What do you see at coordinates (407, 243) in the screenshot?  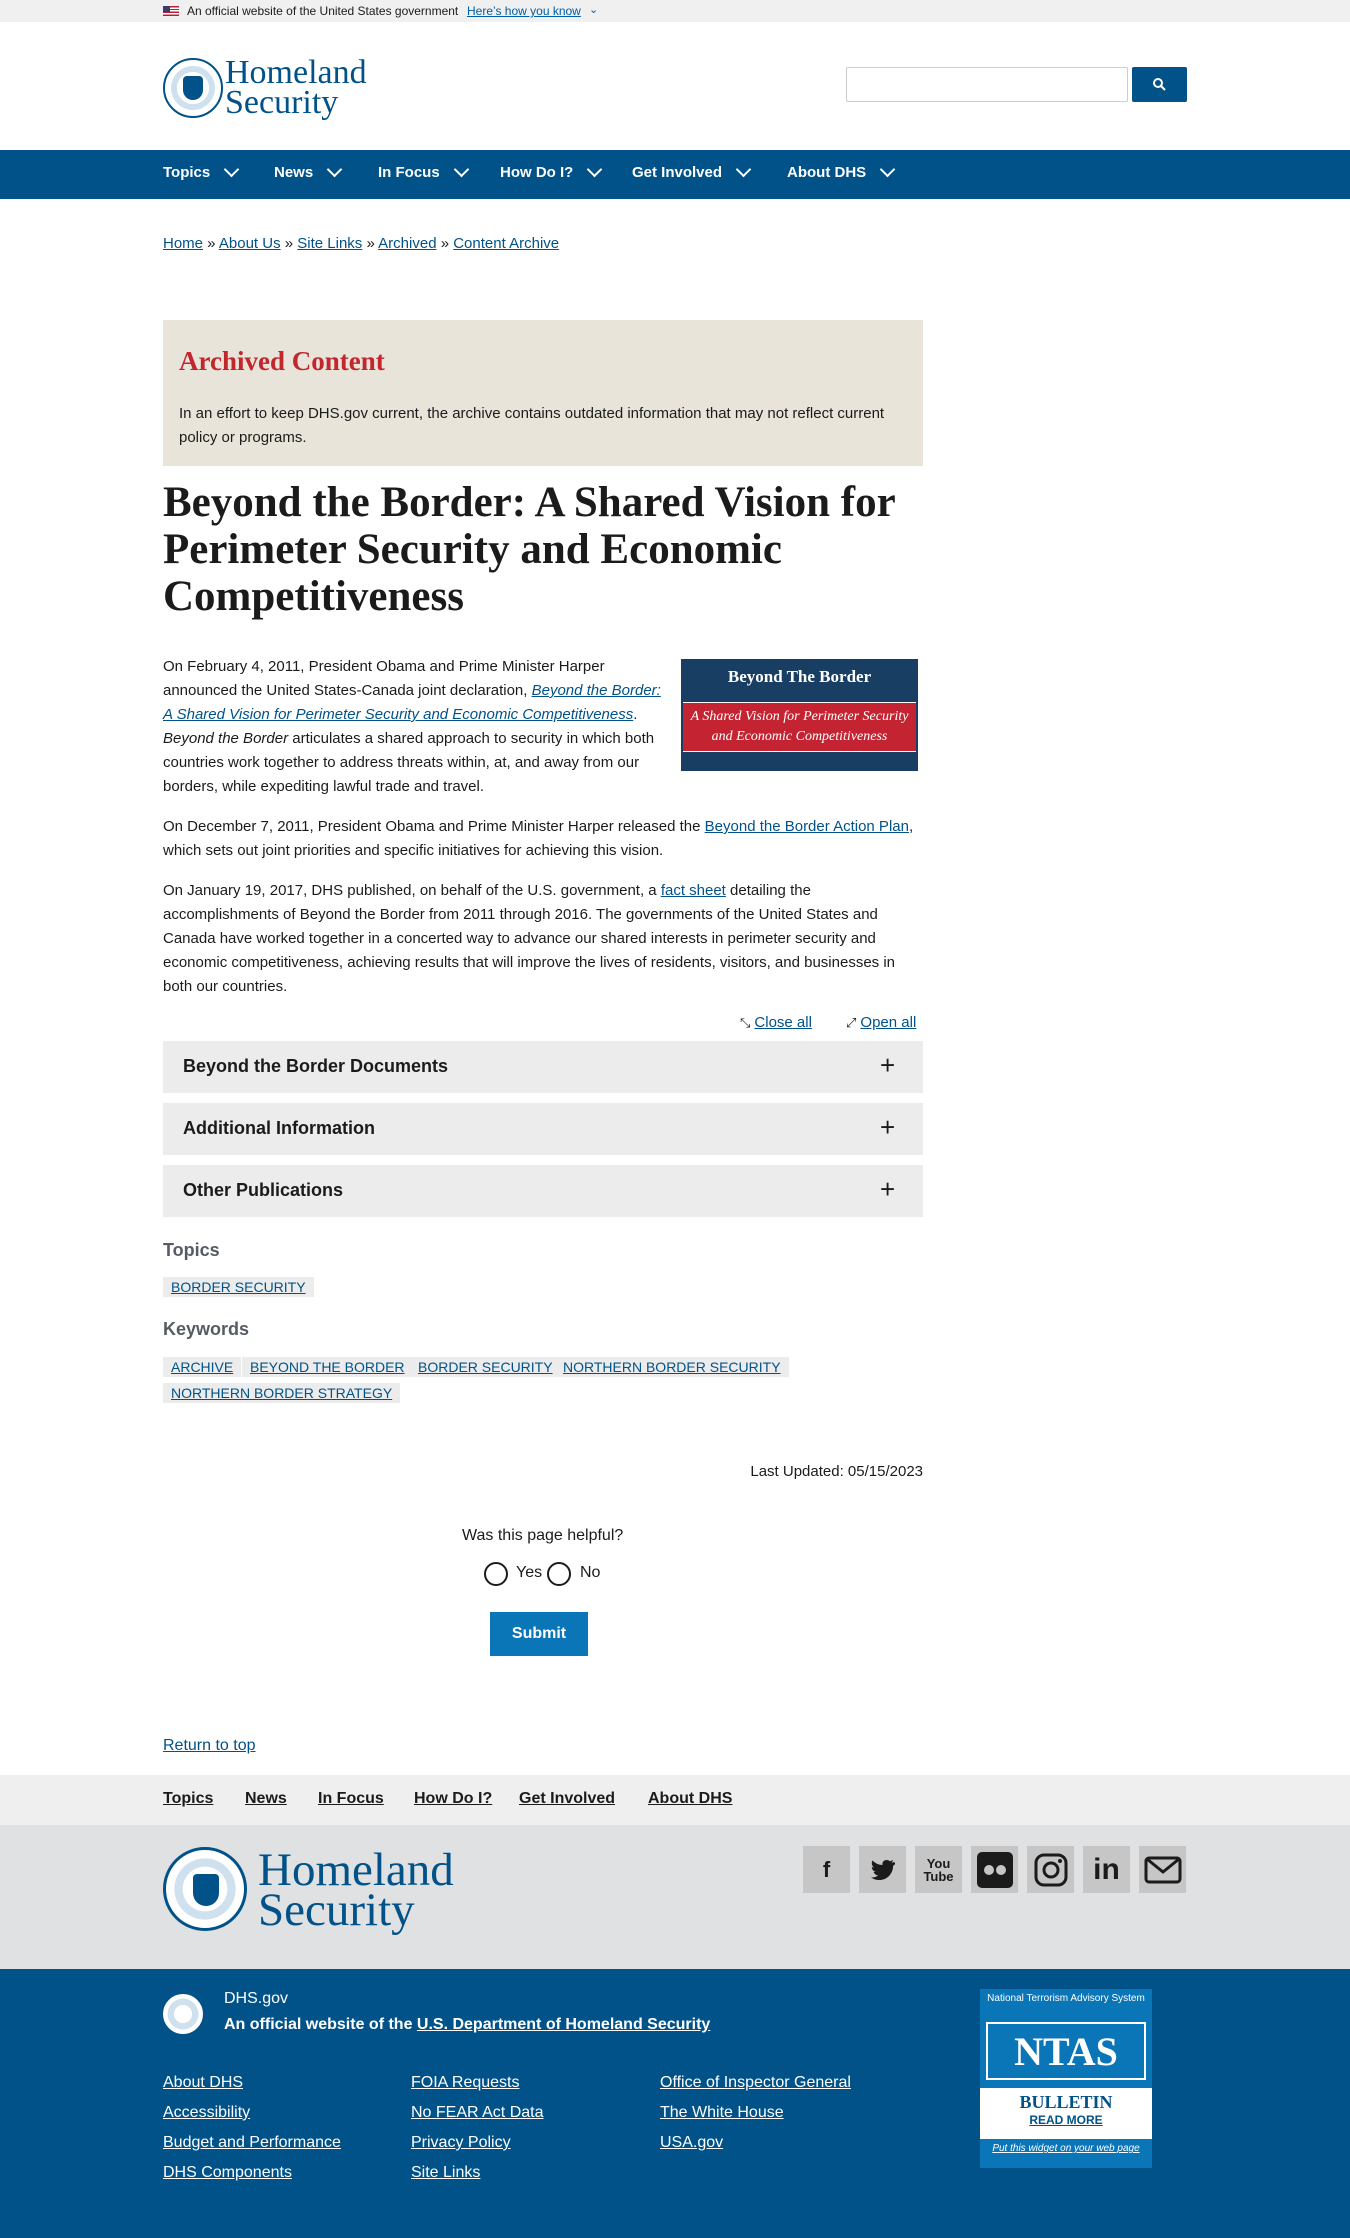 I see `breadcrumb-archived: Archived` at bounding box center [407, 243].